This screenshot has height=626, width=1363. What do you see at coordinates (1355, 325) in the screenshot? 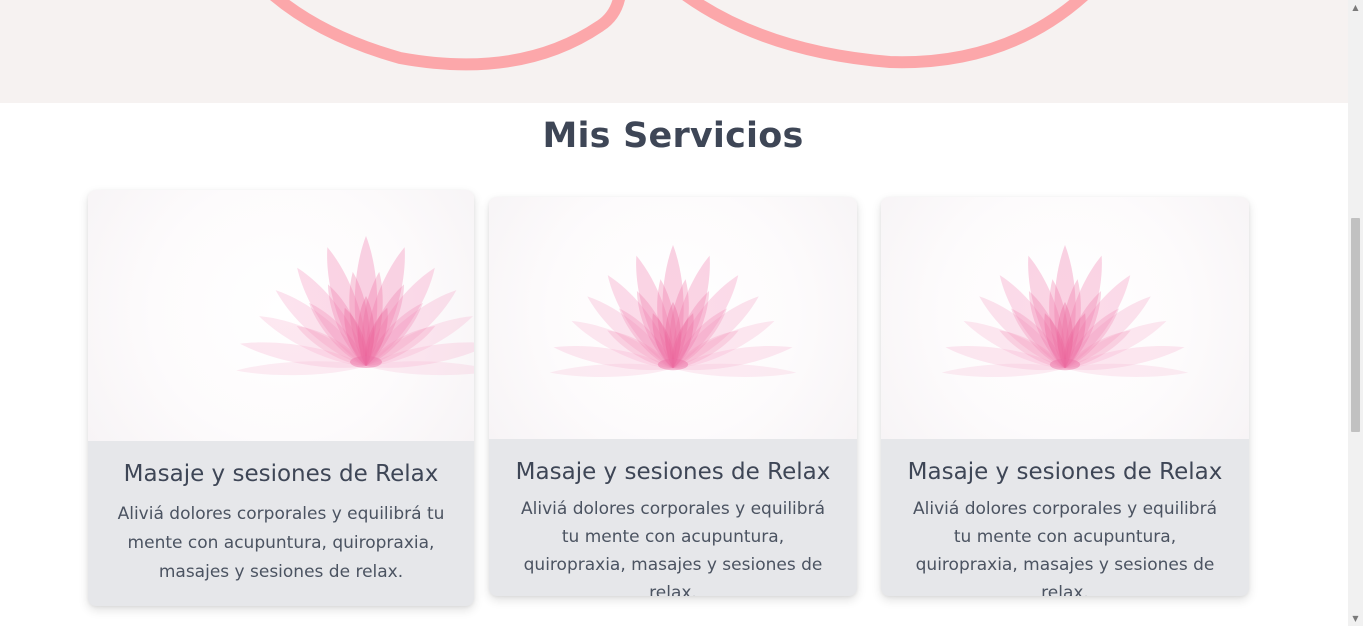
I see `scrollbar-thumb` at bounding box center [1355, 325].